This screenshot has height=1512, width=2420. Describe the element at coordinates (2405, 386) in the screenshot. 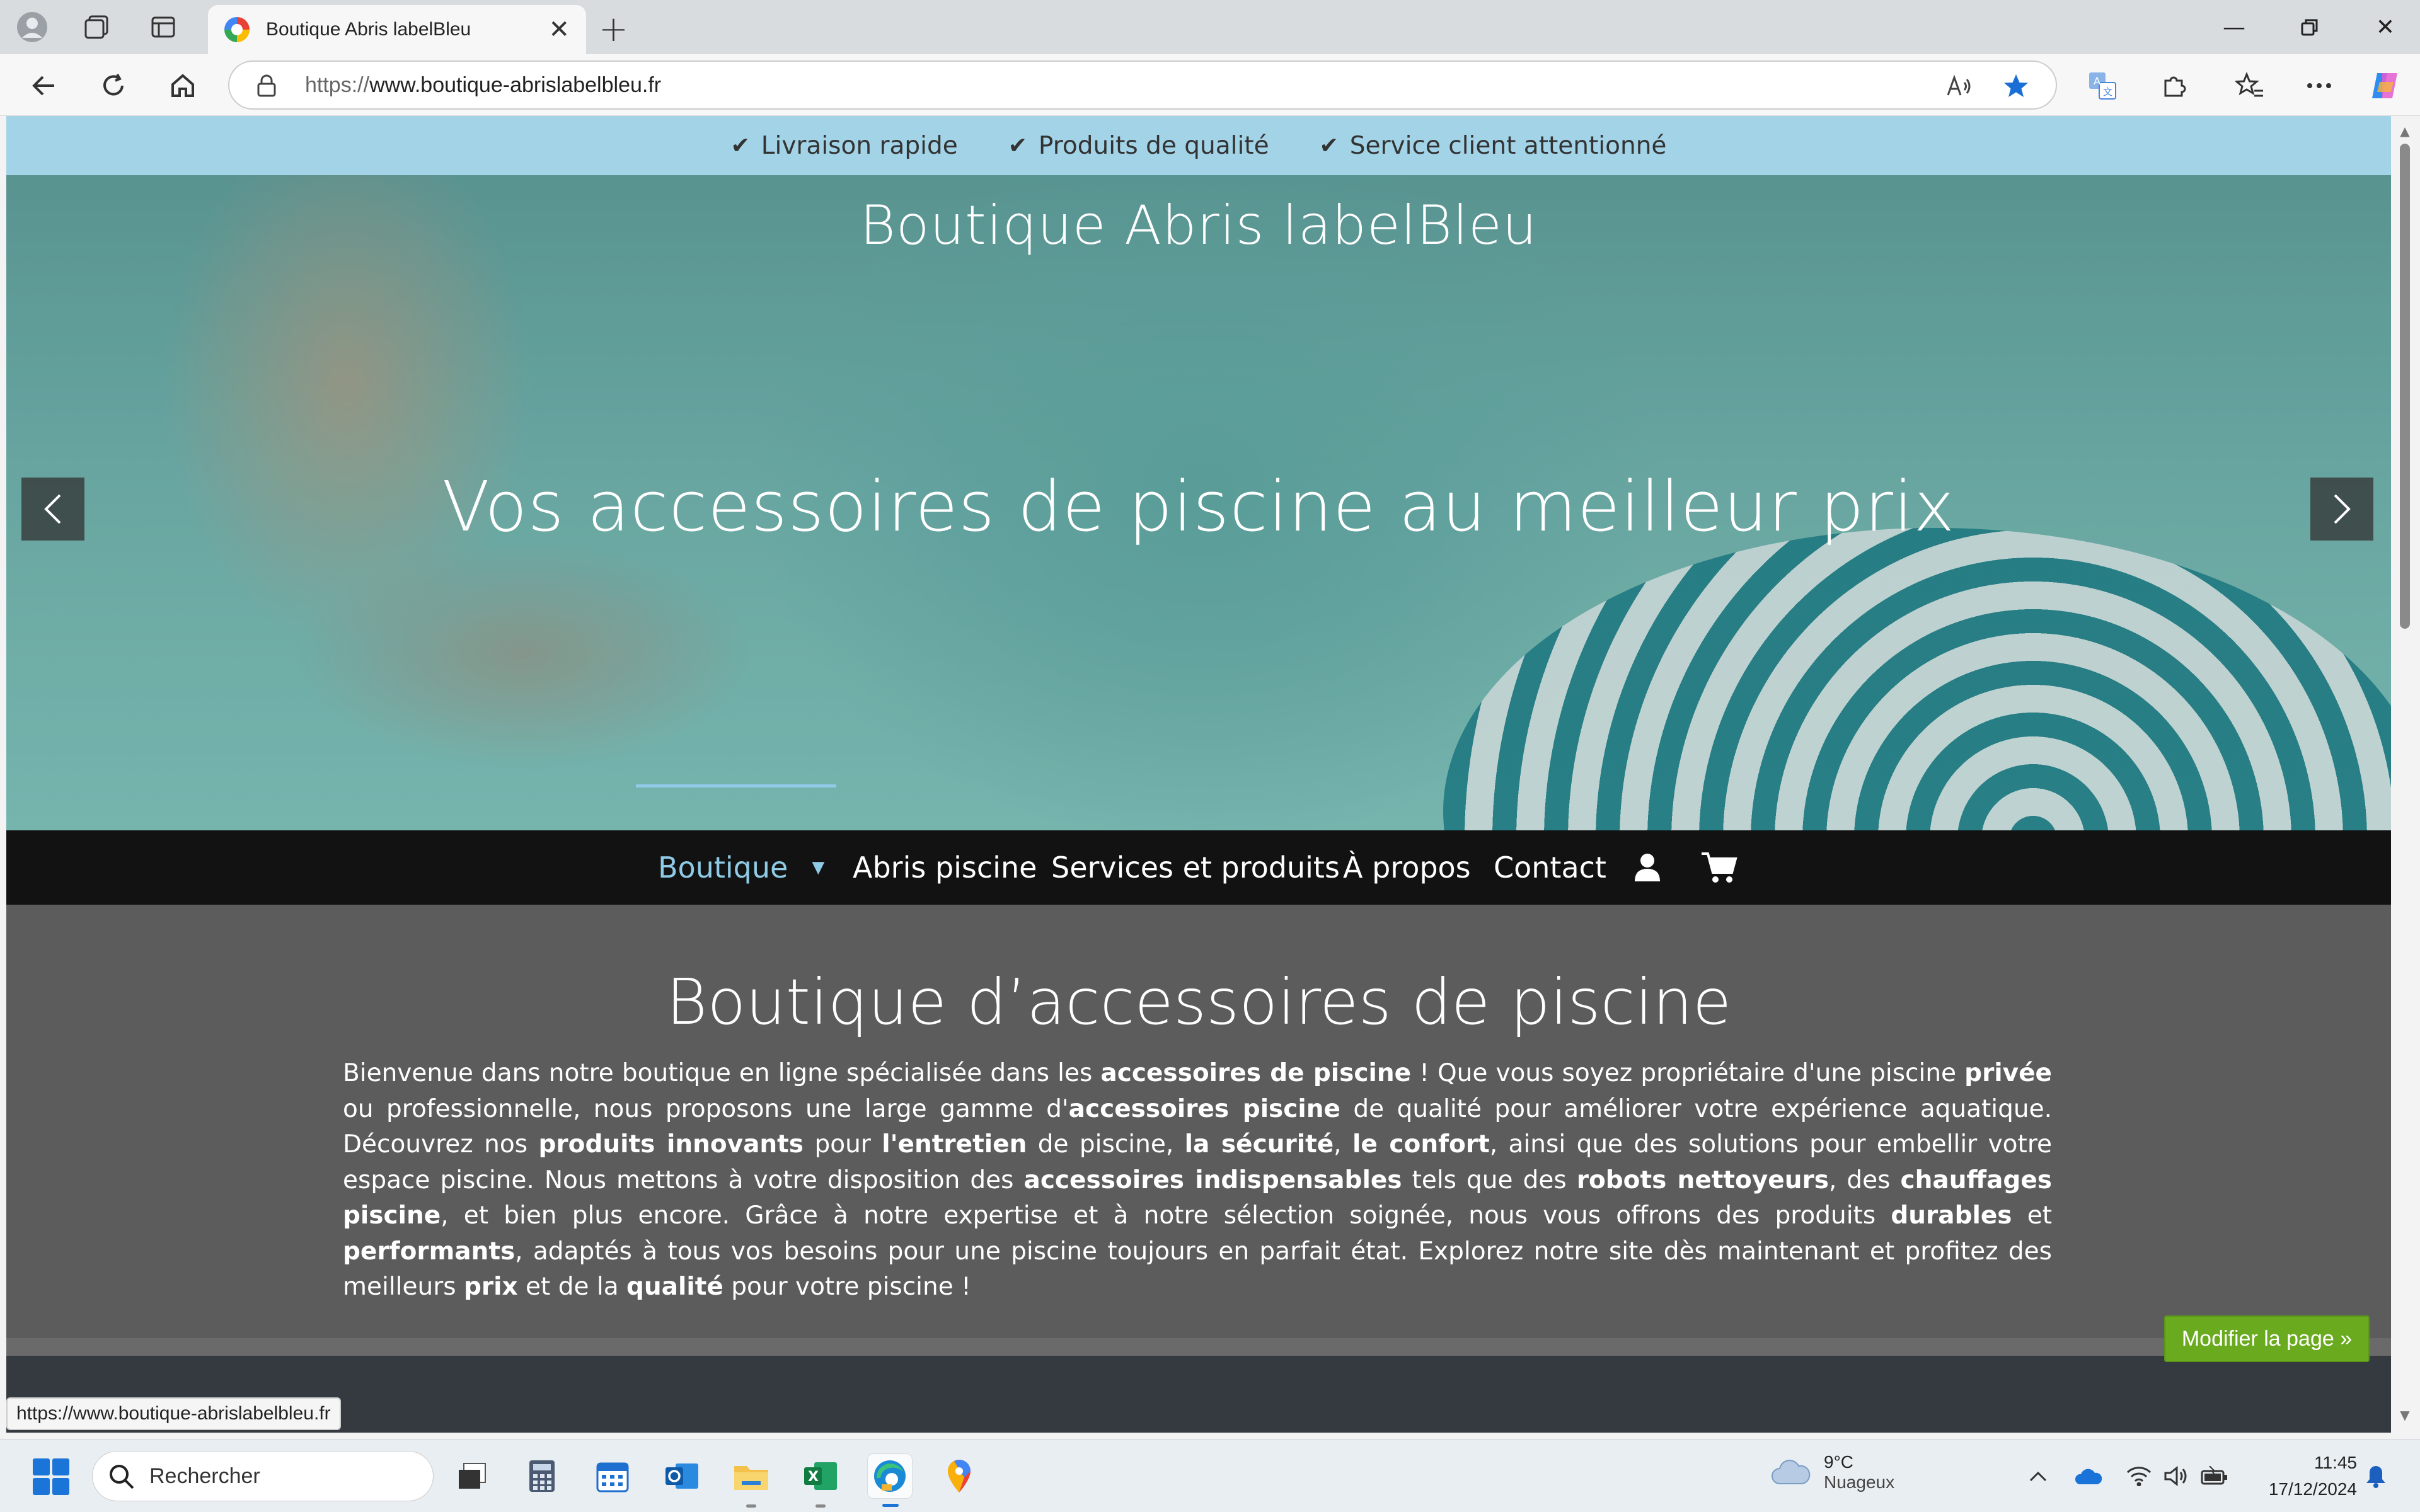

I see `scrollbar-thumb` at that location.